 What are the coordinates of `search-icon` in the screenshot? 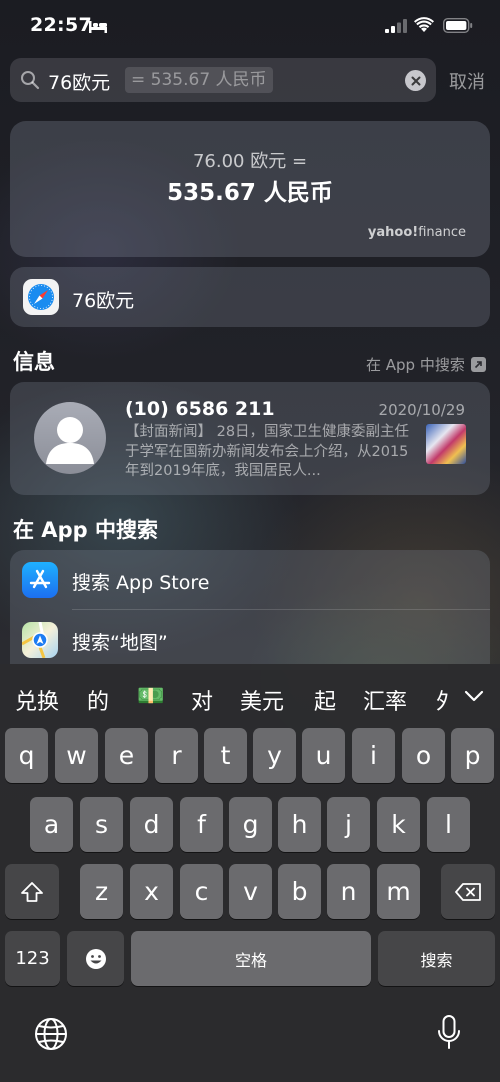 It's located at (30, 80).